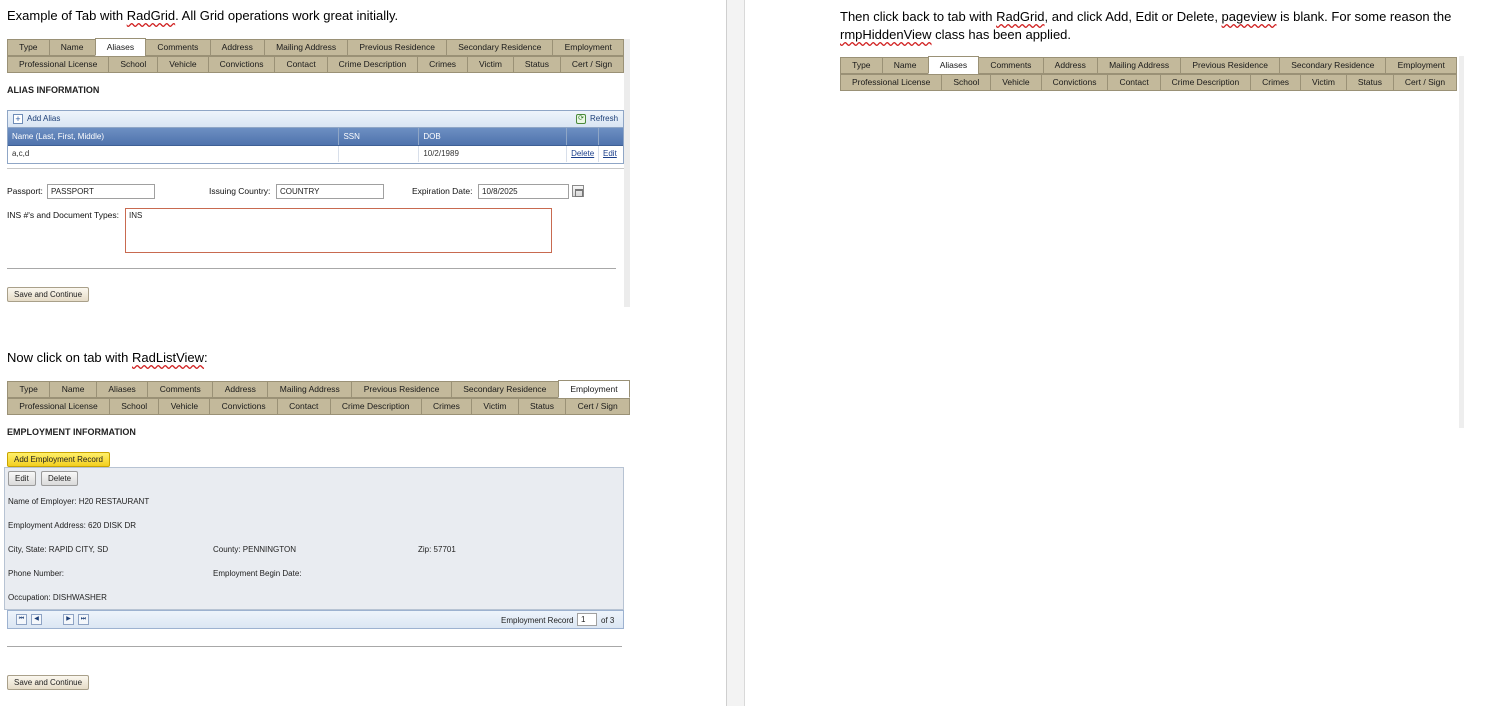 The image size is (1488, 706). I want to click on column-header-dob: DOB, so click(493, 136).